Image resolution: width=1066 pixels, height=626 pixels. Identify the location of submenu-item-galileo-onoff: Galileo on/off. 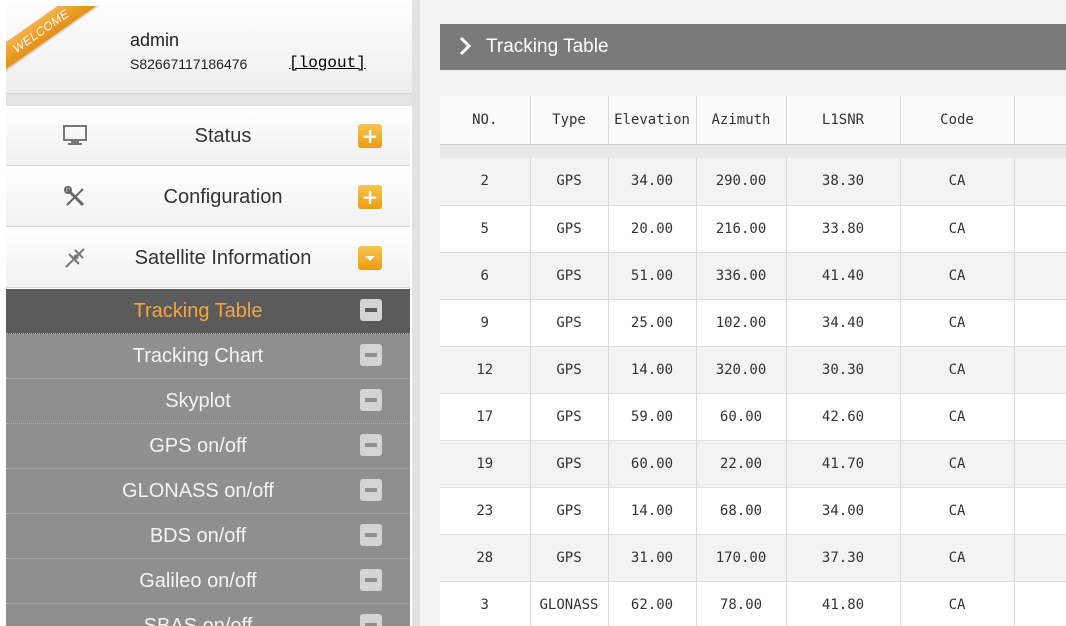
(208, 581).